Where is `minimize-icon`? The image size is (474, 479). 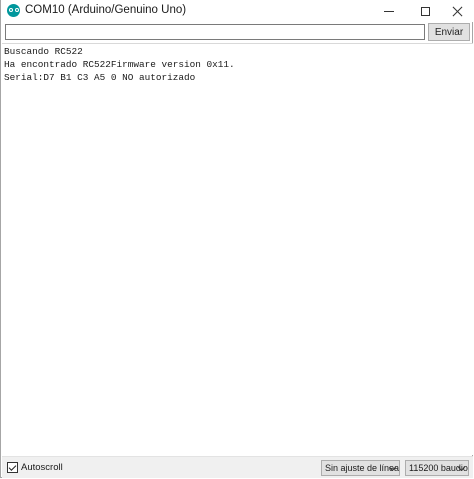
minimize-icon is located at coordinates (389, 11).